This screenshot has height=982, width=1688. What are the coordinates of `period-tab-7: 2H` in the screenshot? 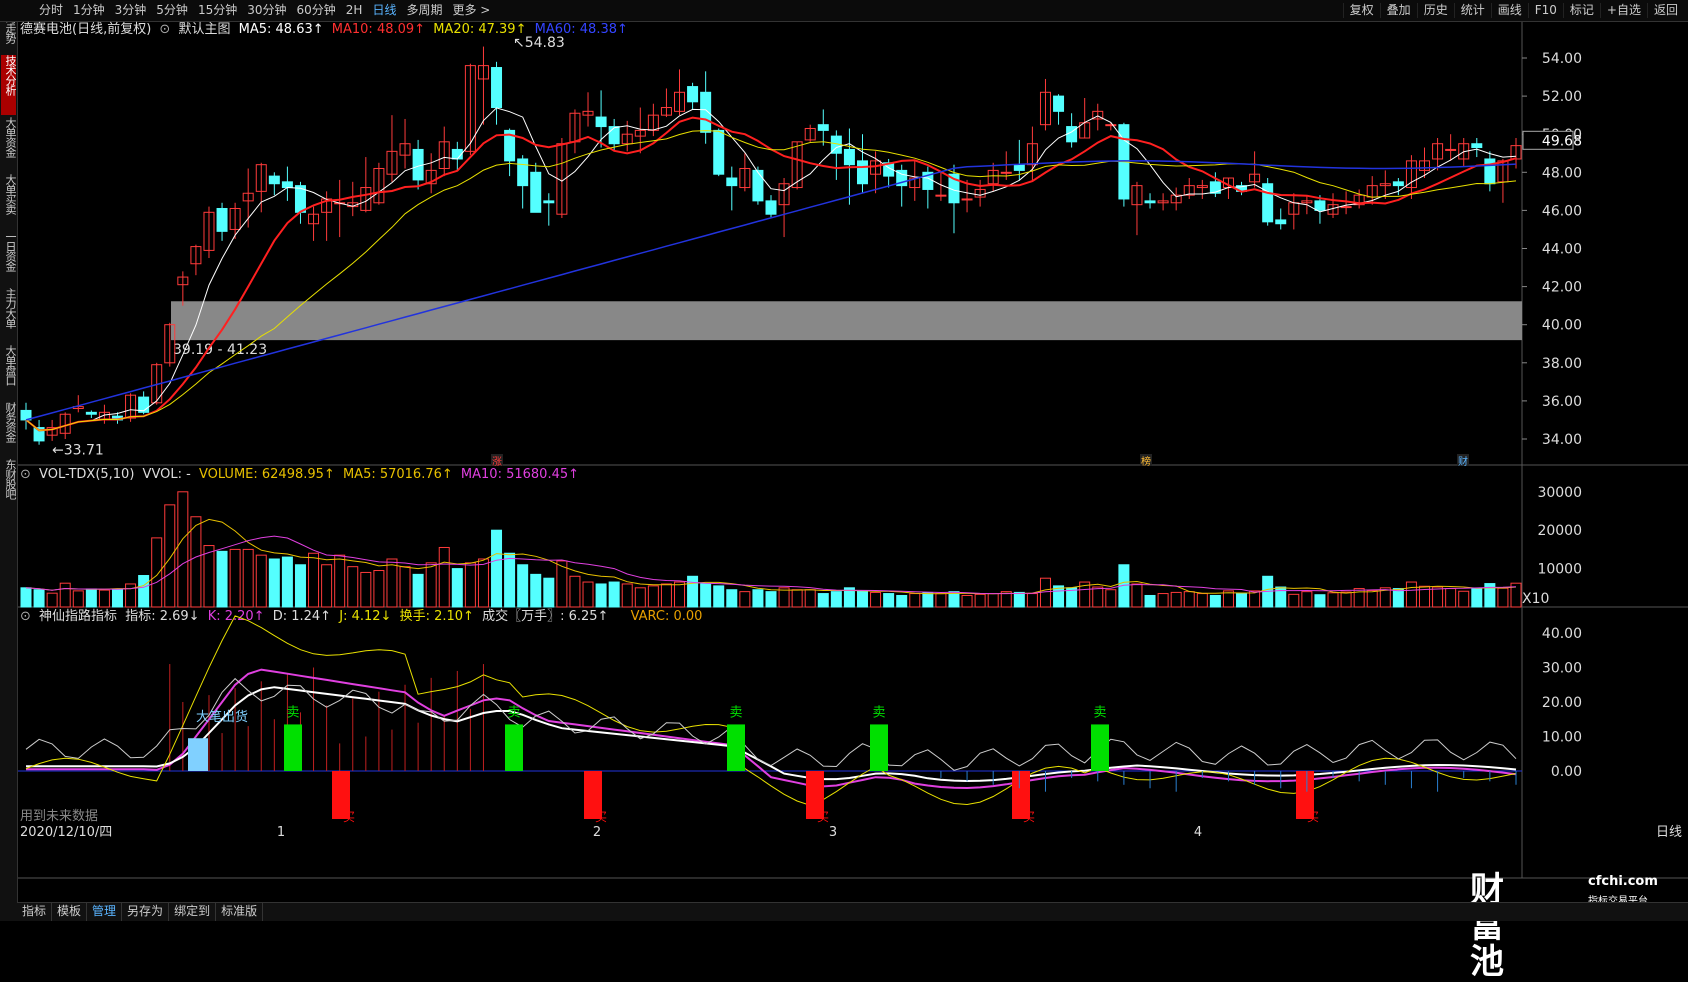 It's located at (354, 10).